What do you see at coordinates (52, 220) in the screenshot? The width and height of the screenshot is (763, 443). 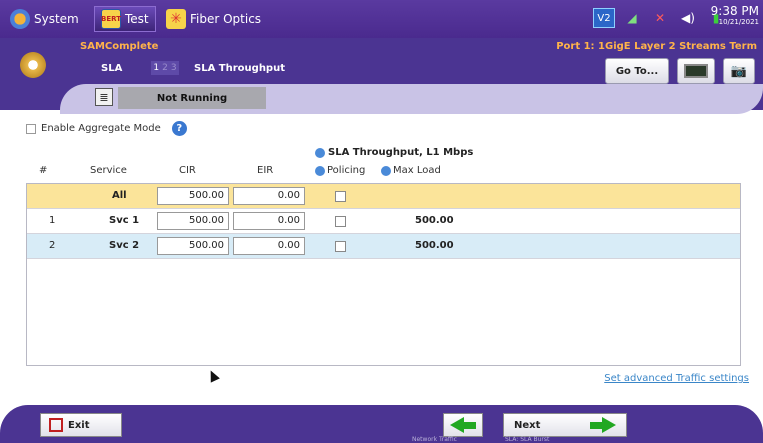 I see `row-num: 1` at bounding box center [52, 220].